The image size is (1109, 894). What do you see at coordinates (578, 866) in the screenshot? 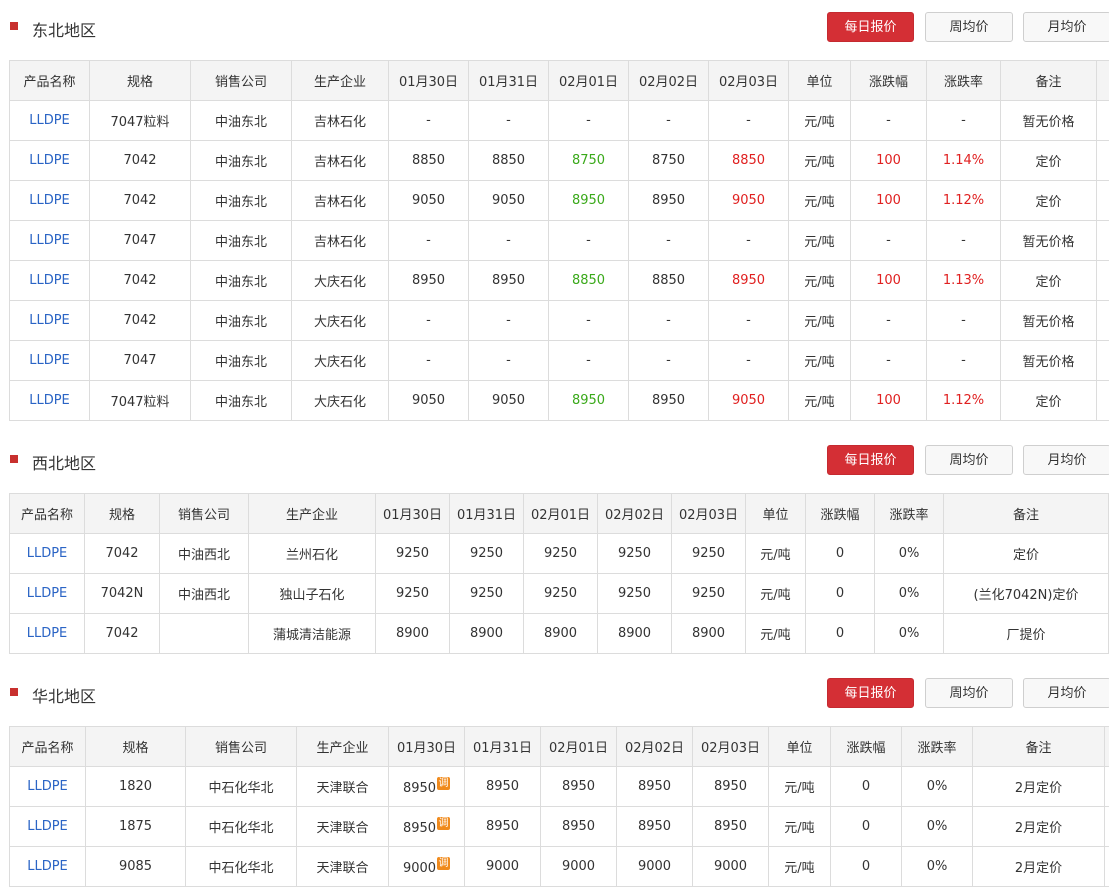
I see `table-cell: 9000` at bounding box center [578, 866].